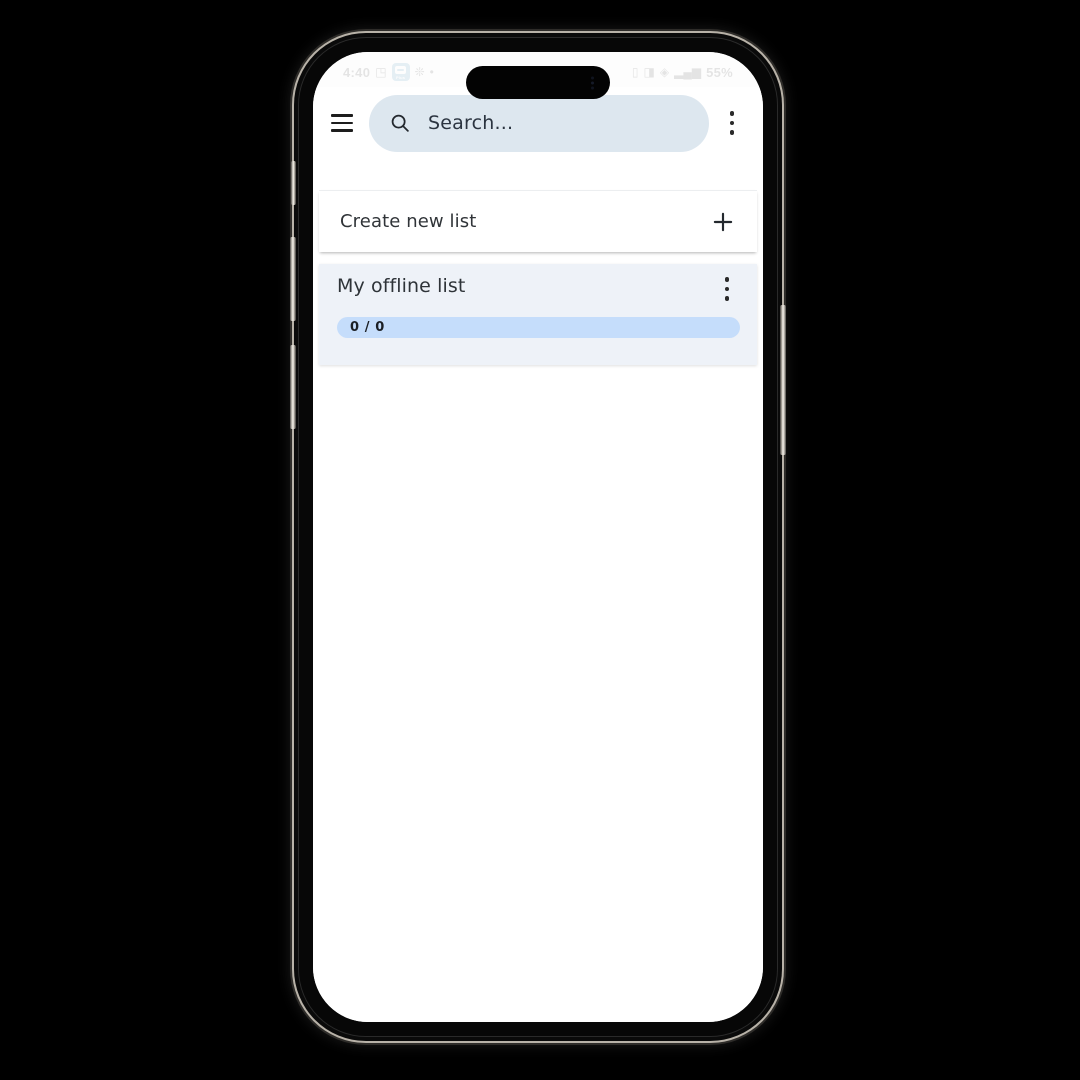  What do you see at coordinates (635, 72) in the screenshot?
I see `alarm-icon: ▯` at bounding box center [635, 72].